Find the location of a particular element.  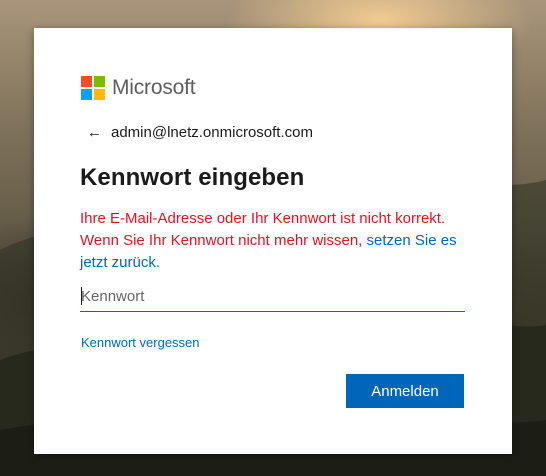

password-input is located at coordinates (272, 296).